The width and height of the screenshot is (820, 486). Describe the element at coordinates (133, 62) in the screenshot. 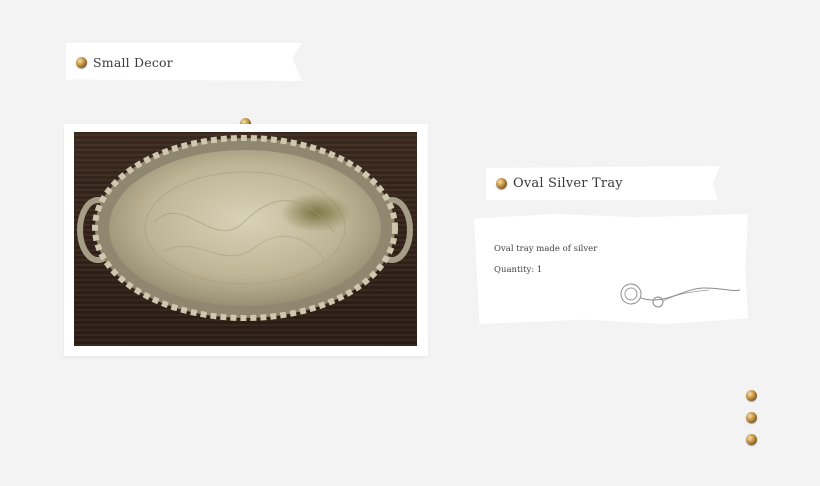

I see `category-label: Small Decor` at that location.